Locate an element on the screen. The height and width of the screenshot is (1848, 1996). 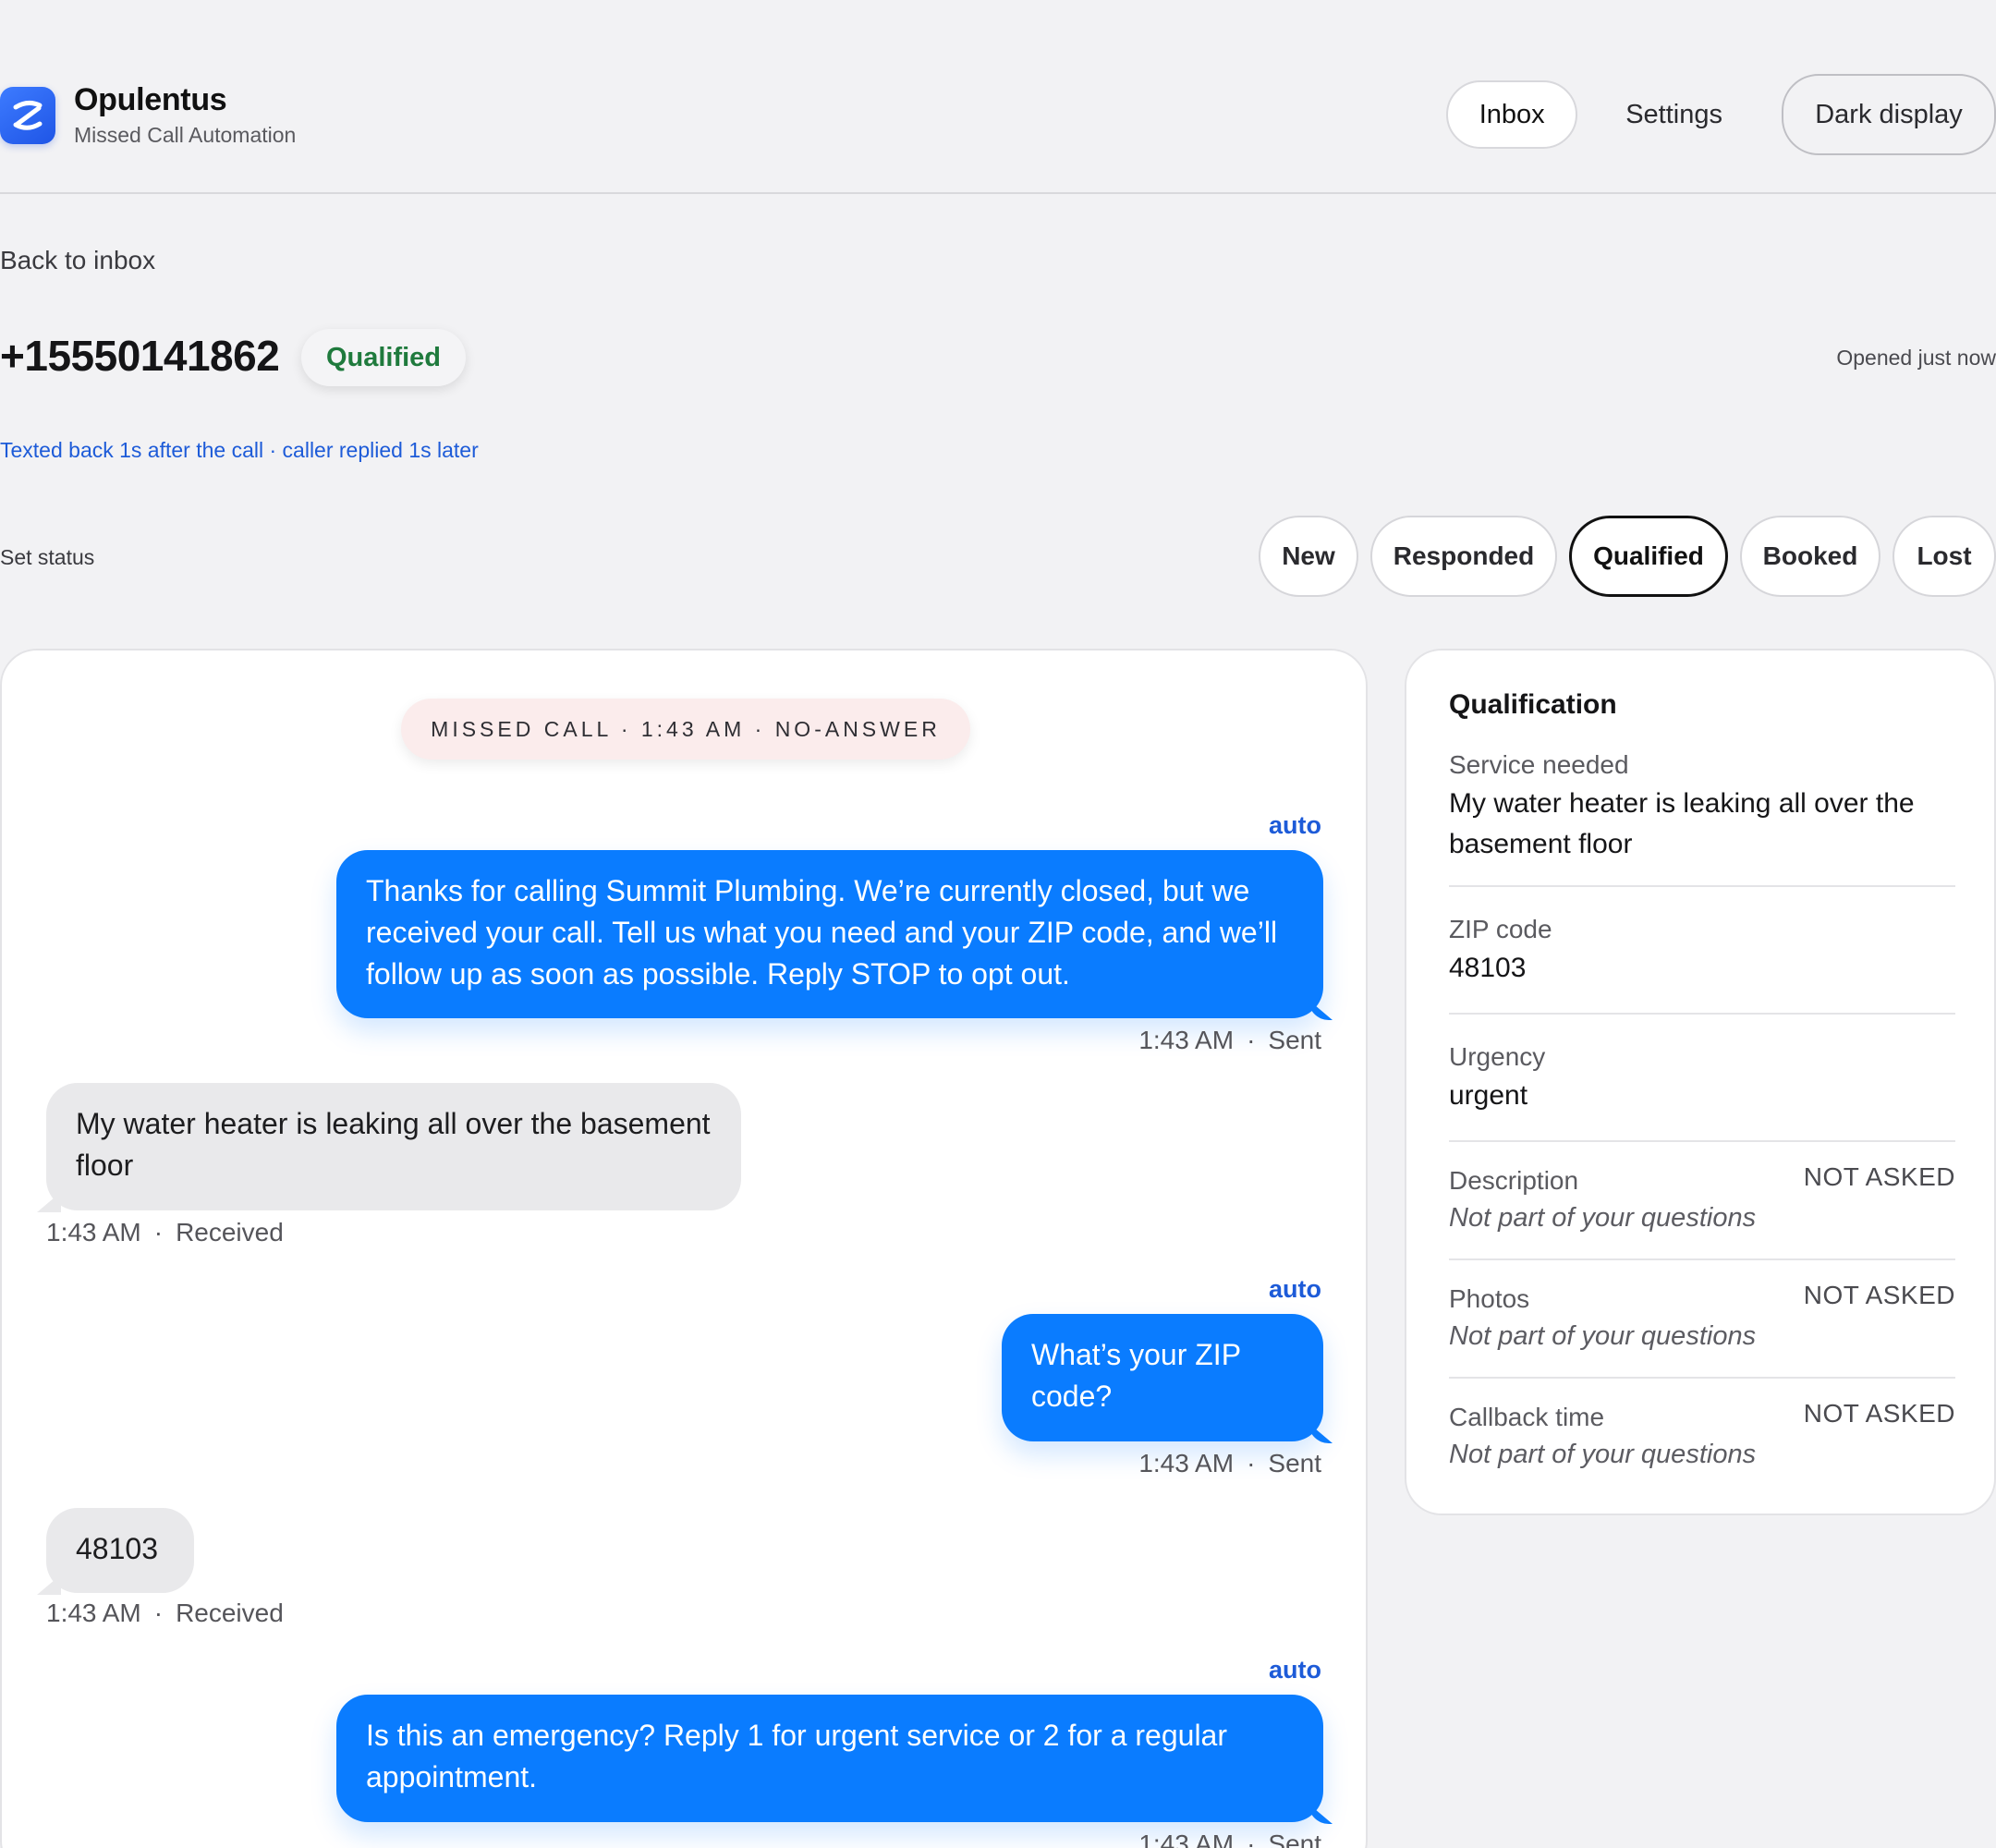
status-responded-button: Responded is located at coordinates (1463, 556).